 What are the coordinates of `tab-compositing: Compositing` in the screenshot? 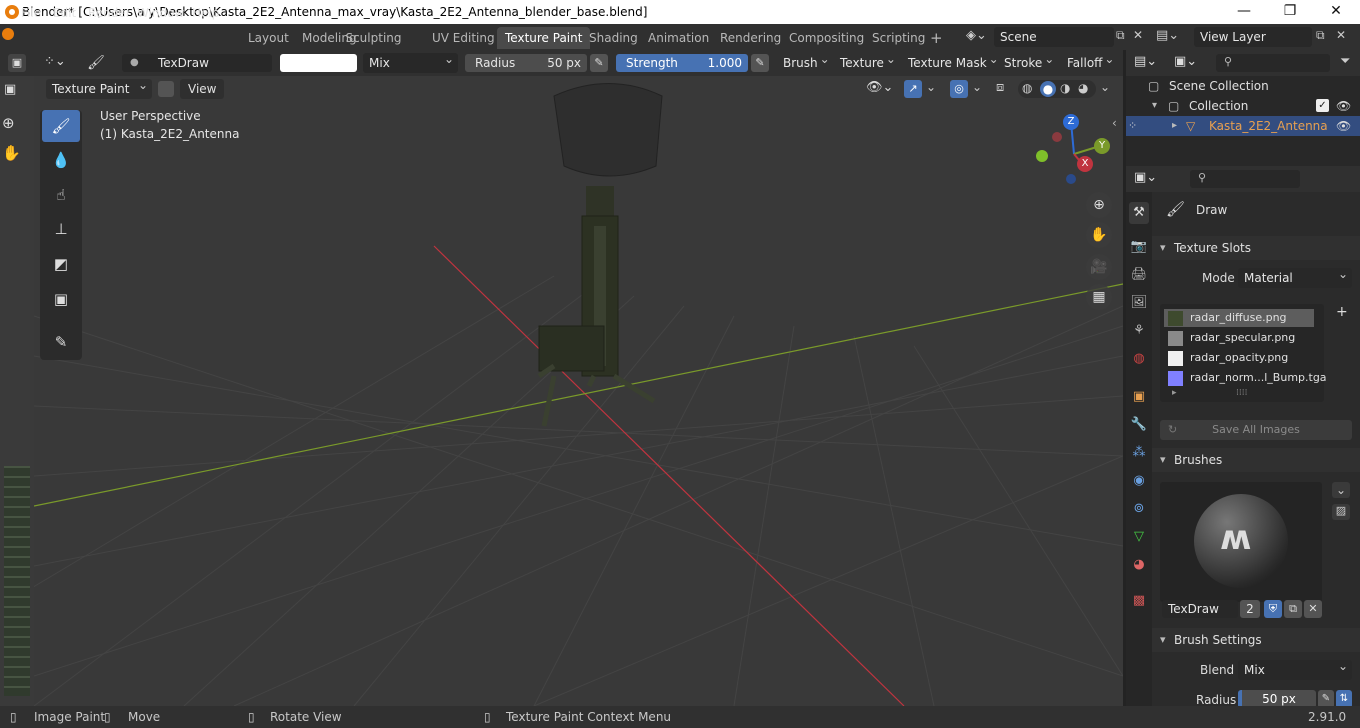 It's located at (826, 38).